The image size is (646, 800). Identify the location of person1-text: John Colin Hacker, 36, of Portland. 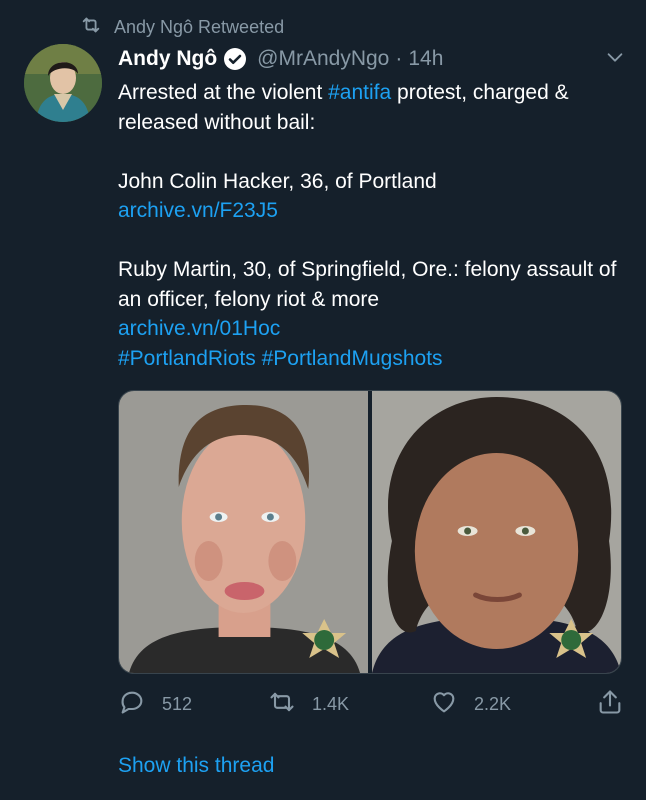
(277, 181).